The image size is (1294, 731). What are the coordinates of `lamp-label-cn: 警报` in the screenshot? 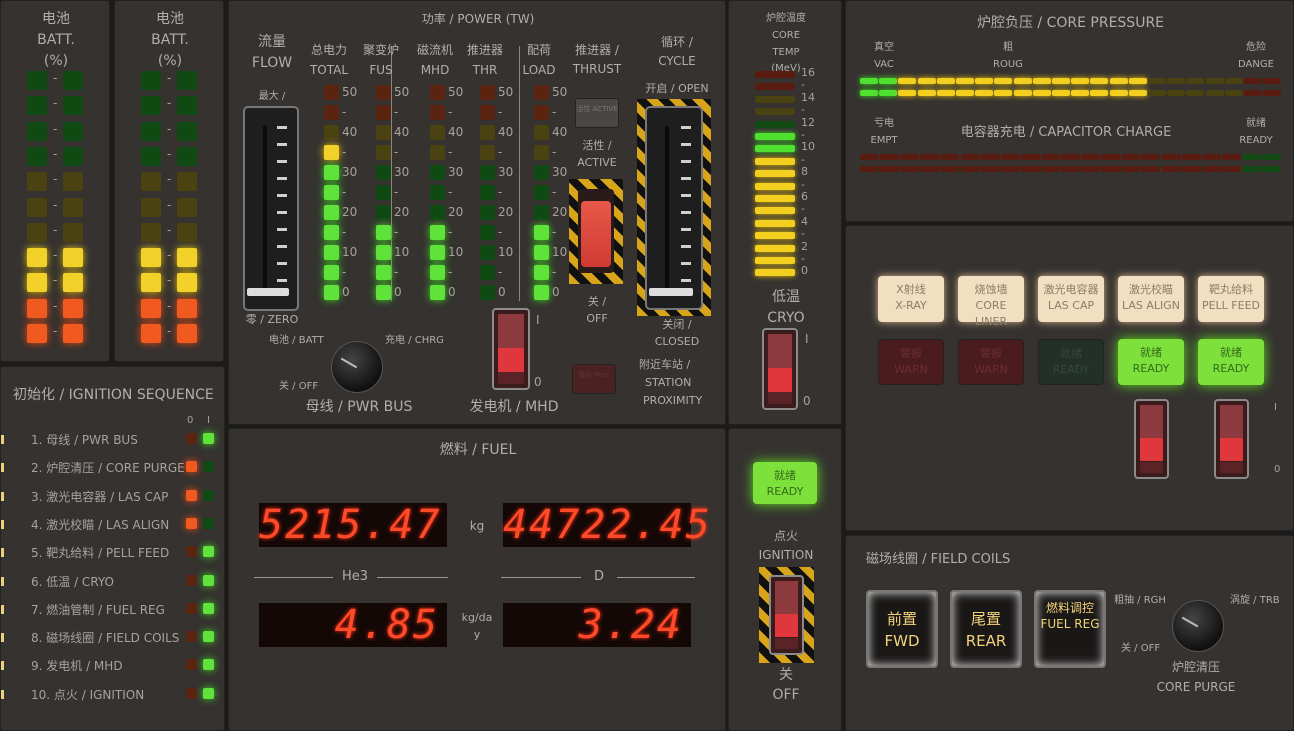 It's located at (991, 353).